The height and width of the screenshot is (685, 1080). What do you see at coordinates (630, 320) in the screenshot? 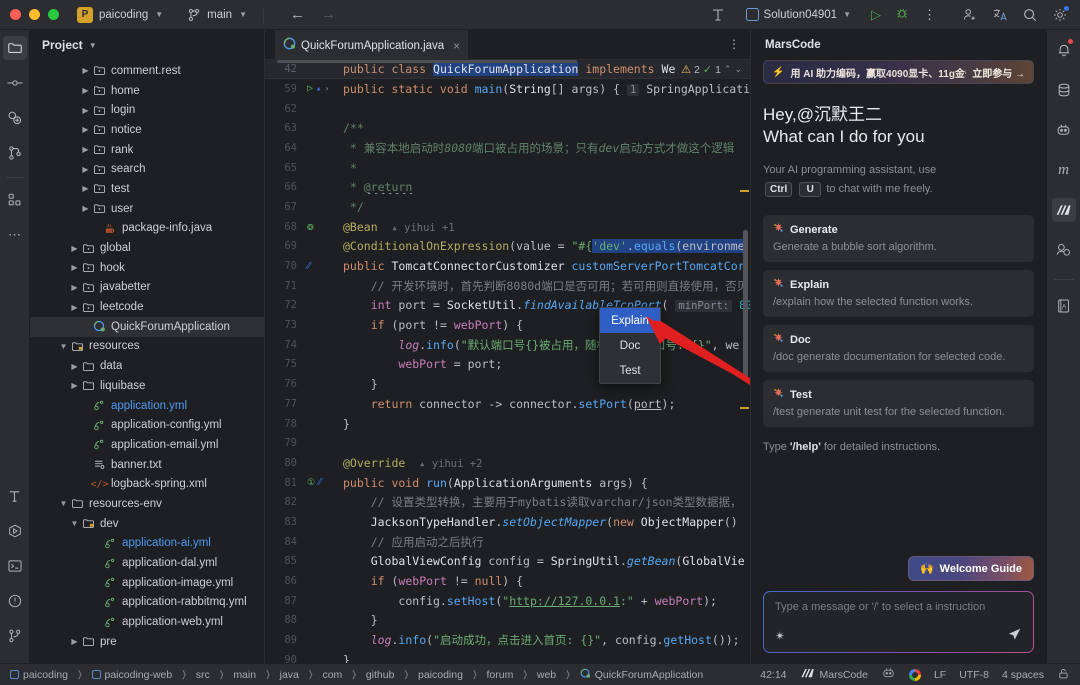
I see `context-menu-item-explain: Explain` at bounding box center [630, 320].